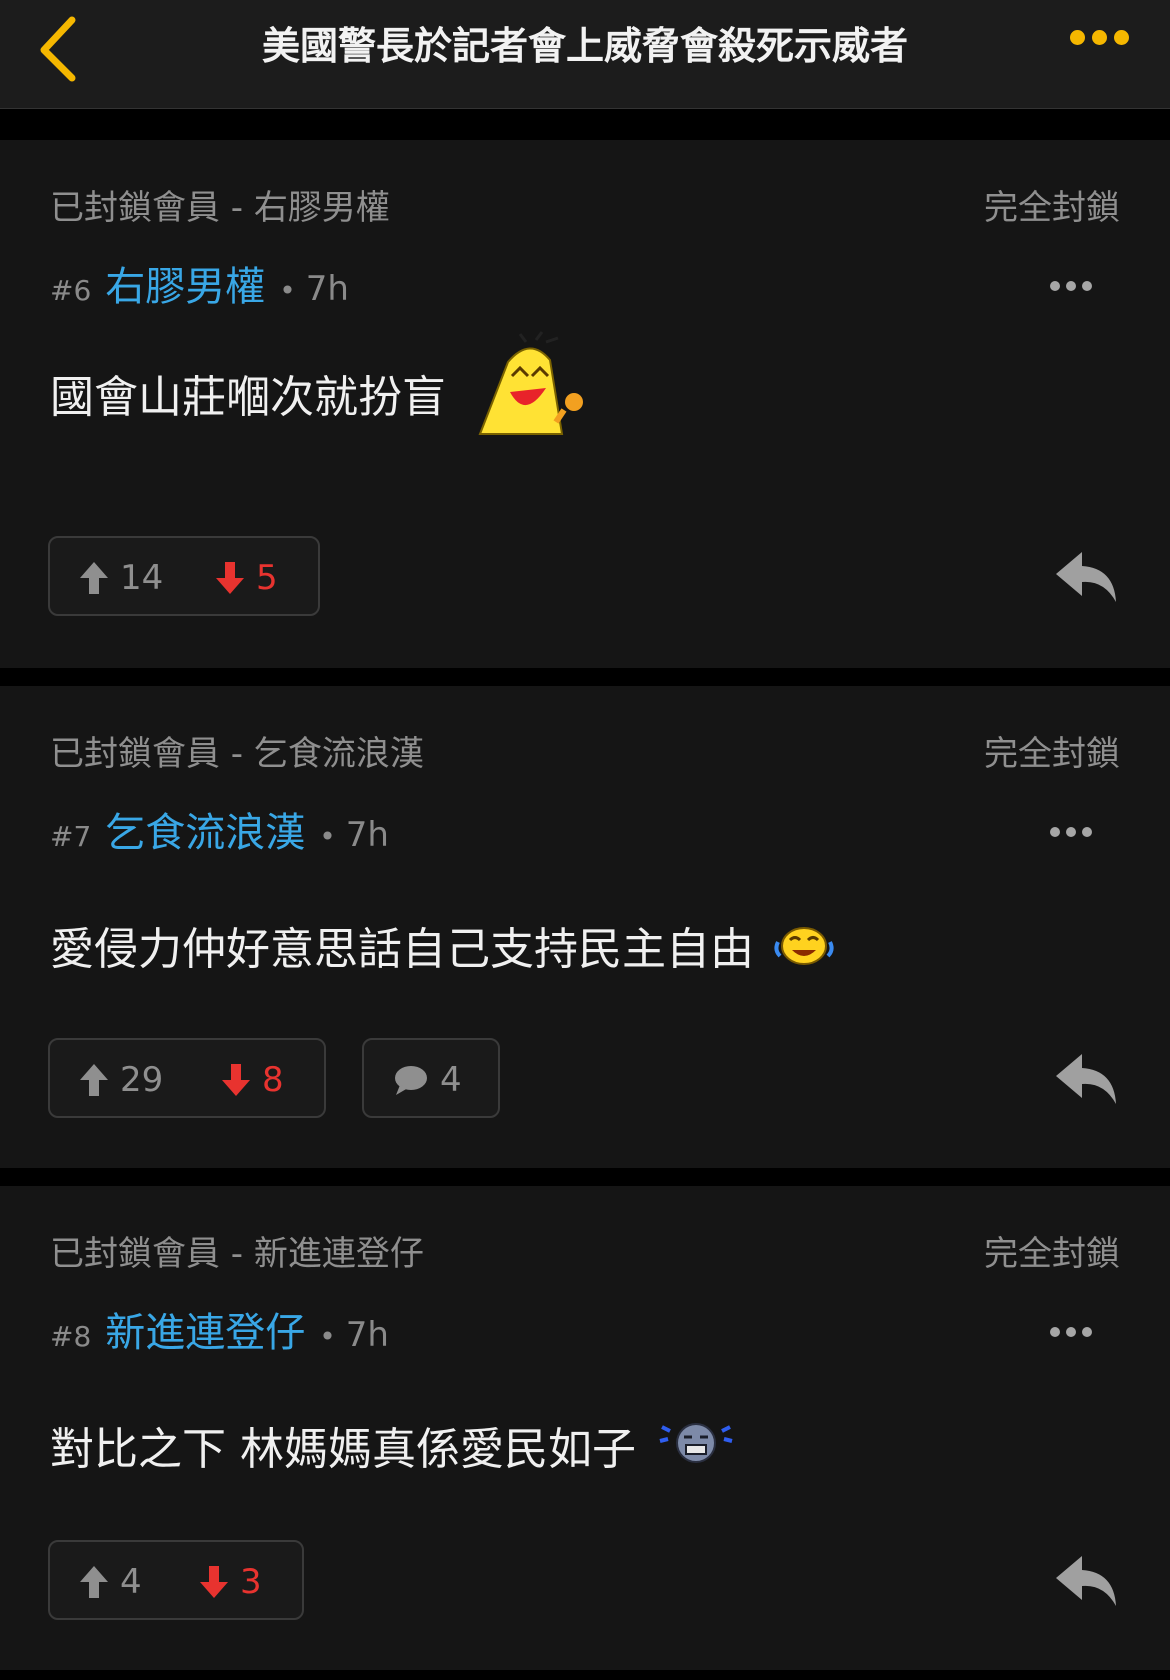 The image size is (1170, 1680). Describe the element at coordinates (237, 754) in the screenshot. I see `blocked-member-label: 已封鎖會員 - 乞食流浪漢` at that location.